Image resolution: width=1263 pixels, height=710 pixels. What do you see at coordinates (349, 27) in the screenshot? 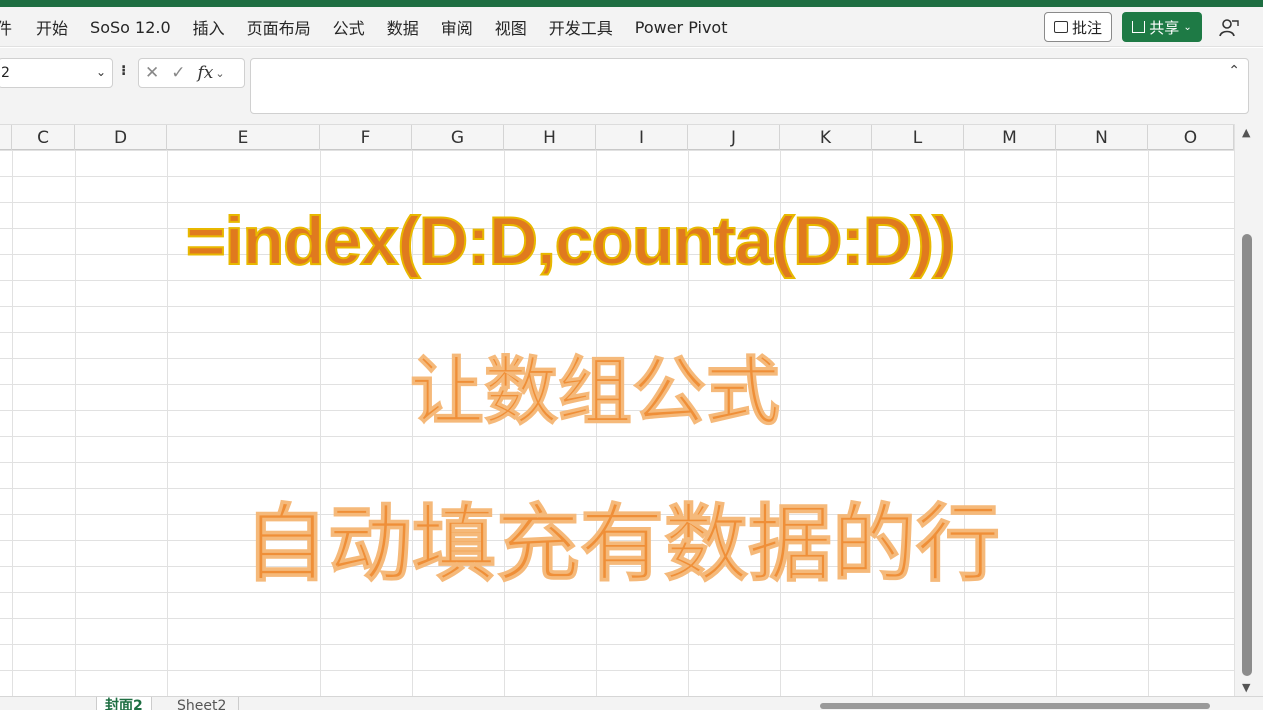
I see `tab-formulas: 公式` at bounding box center [349, 27].